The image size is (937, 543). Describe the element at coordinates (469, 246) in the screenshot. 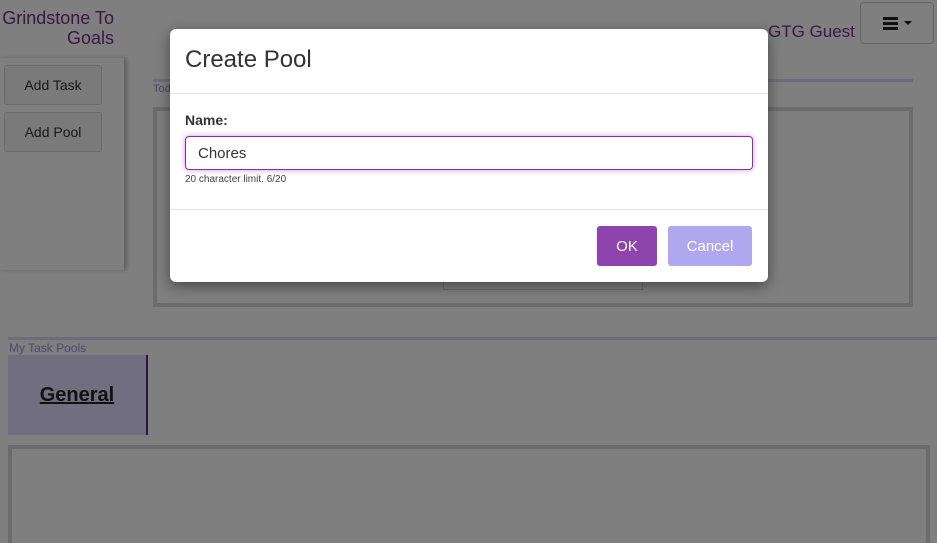

I see `dialog-footer: OK Cancel` at that location.